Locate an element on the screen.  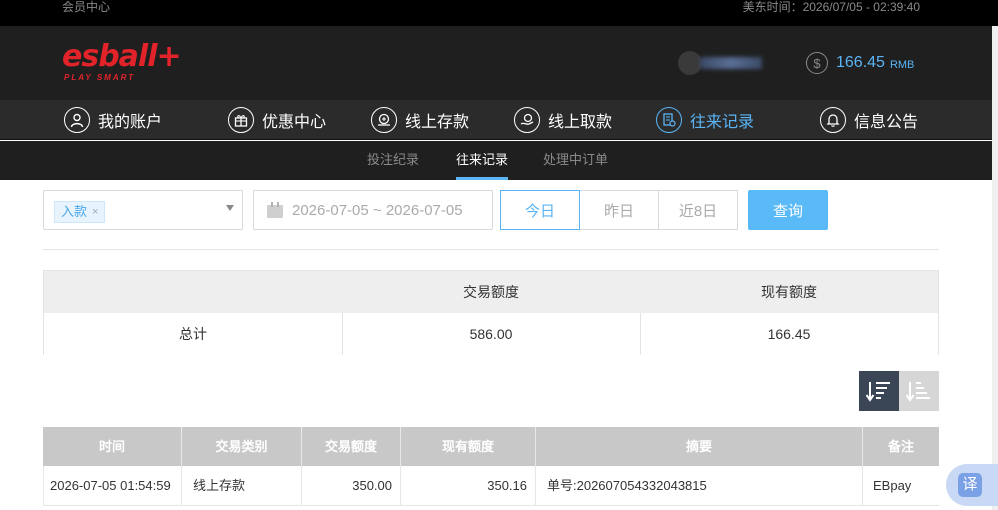
transaction-type-select: 入款 × is located at coordinates (143, 210).